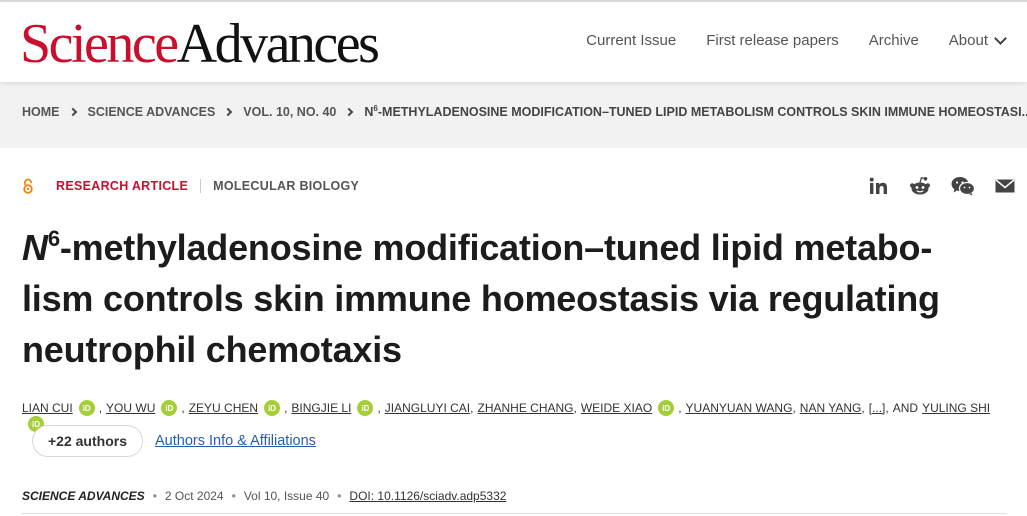  I want to click on author-link: ZHANHE CHANG, so click(525, 408).